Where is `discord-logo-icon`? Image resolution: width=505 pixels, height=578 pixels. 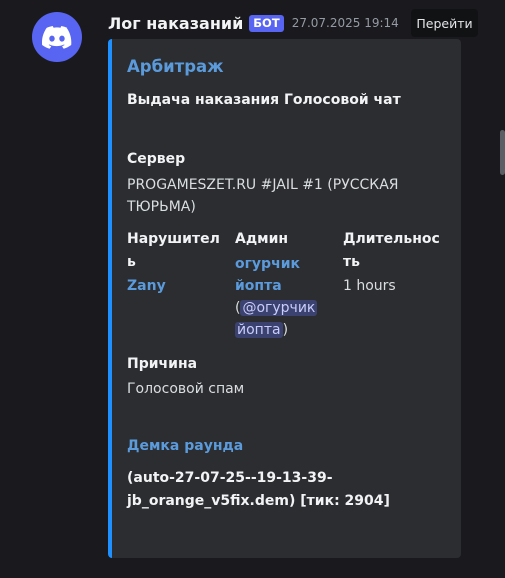
discord-logo-icon is located at coordinates (57, 37).